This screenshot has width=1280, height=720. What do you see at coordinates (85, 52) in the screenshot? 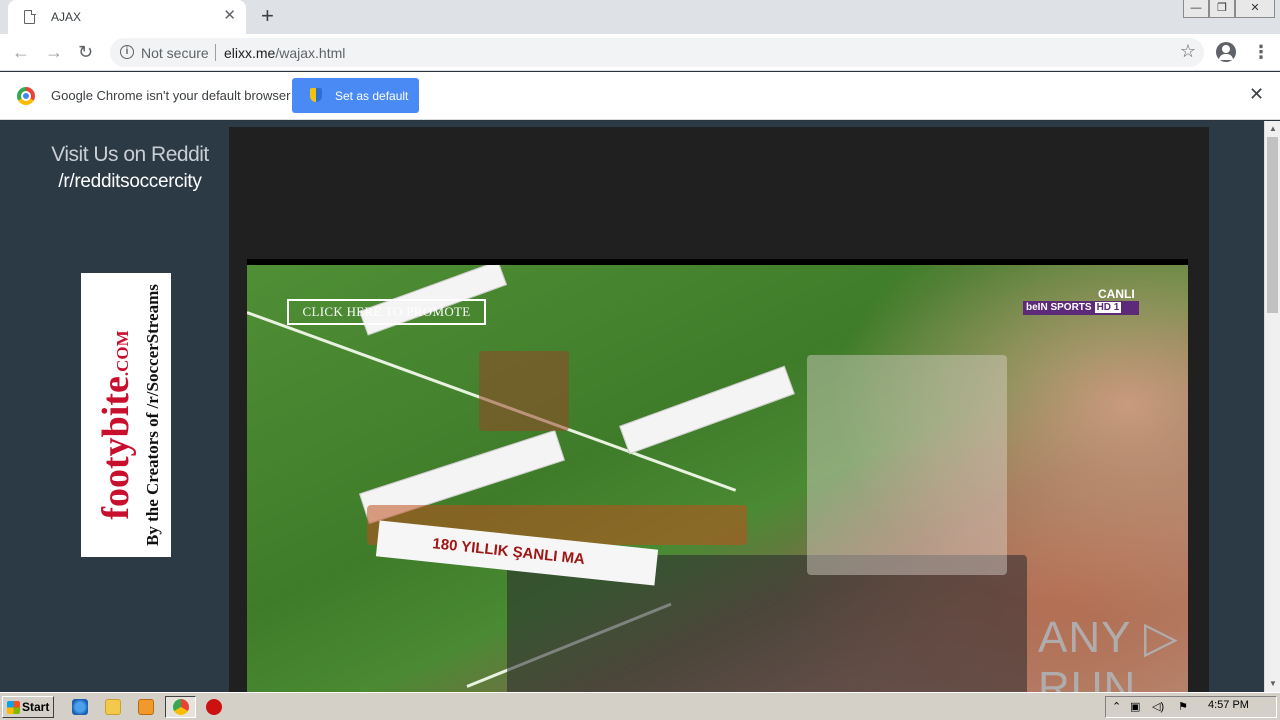
I see `reload-button: ↻` at bounding box center [85, 52].